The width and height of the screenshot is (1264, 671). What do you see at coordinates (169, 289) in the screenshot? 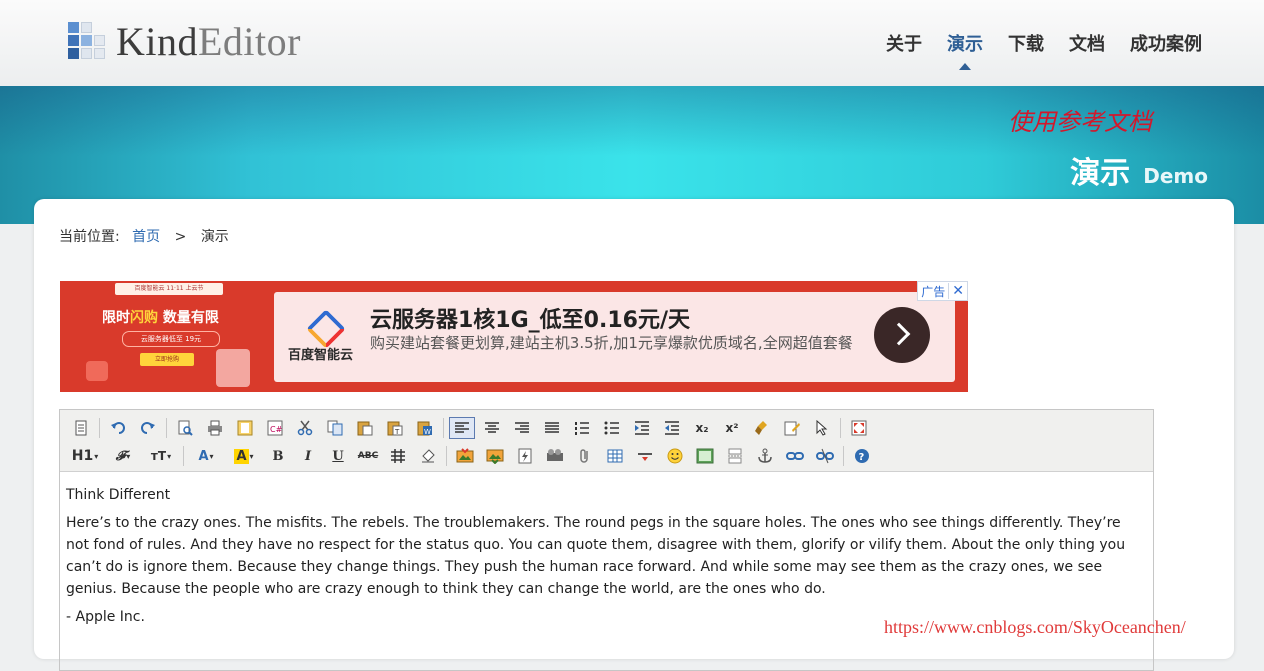
I see `ad-mini-bar: 百度智能云 11·11 上云节` at bounding box center [169, 289].